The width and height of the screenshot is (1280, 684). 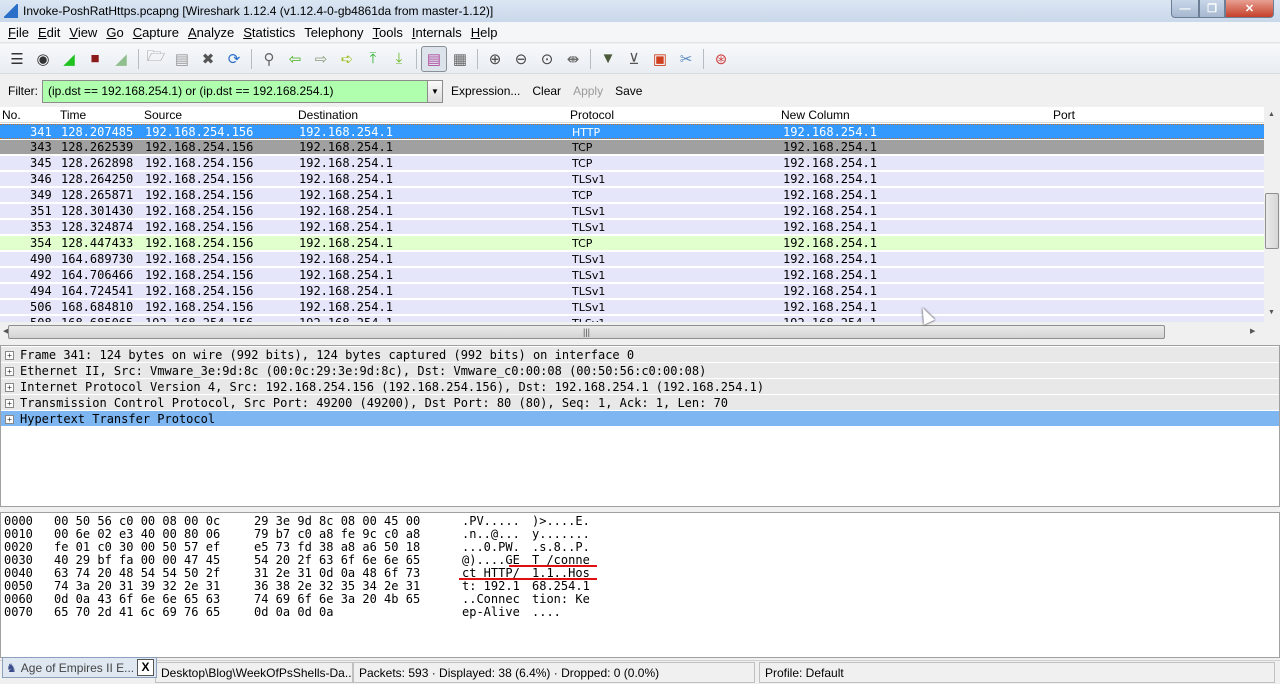 What do you see at coordinates (1212, 9) in the screenshot?
I see `maximize-button: ❐` at bounding box center [1212, 9].